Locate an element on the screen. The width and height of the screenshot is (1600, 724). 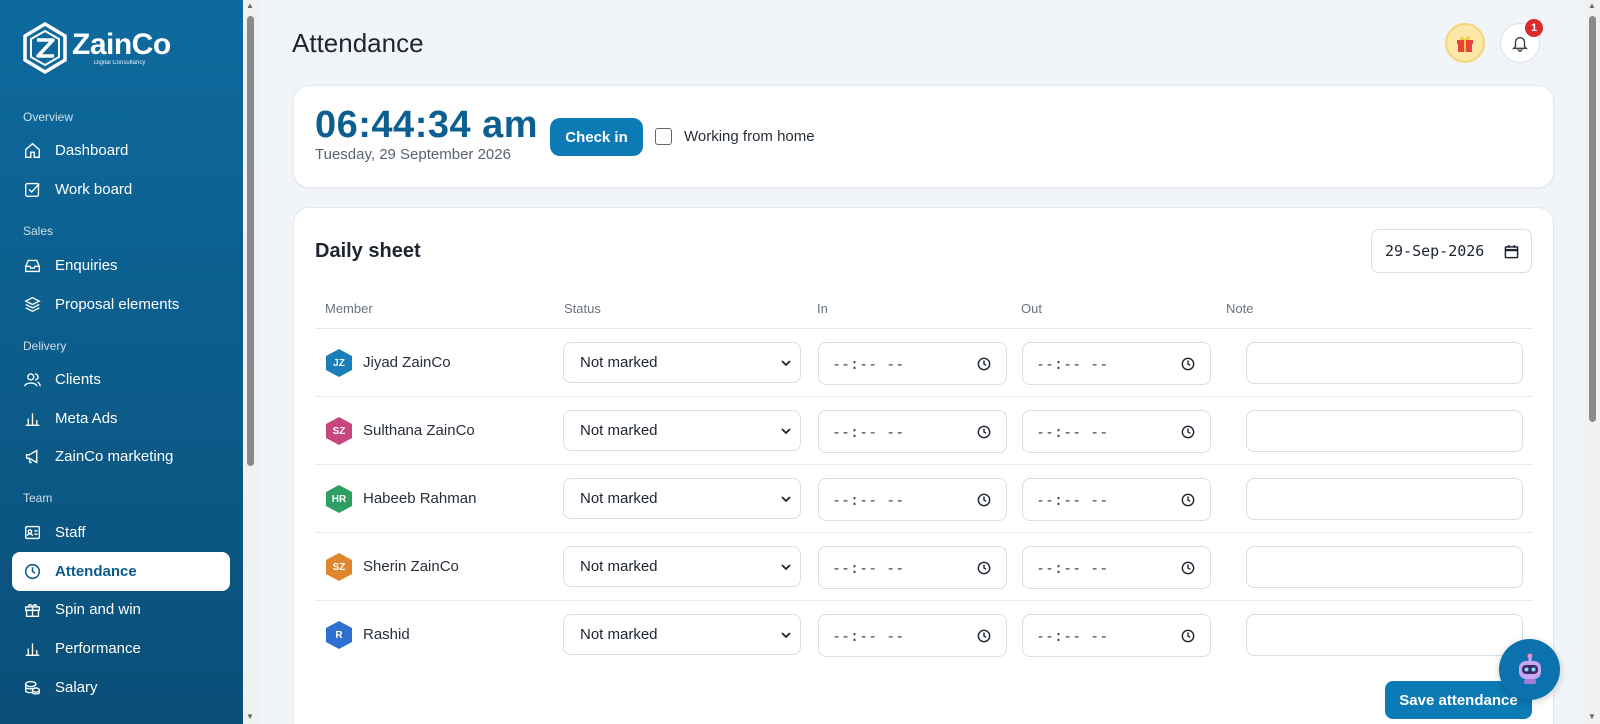
sidebar-item-label: ZainCo marketing is located at coordinates (114, 456).